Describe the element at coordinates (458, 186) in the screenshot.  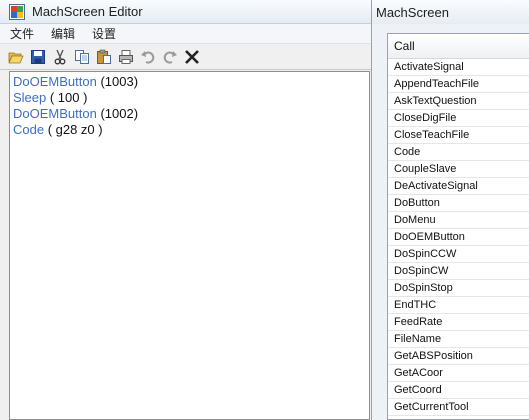
I see `call-list-item: DeActivateSignal` at that location.